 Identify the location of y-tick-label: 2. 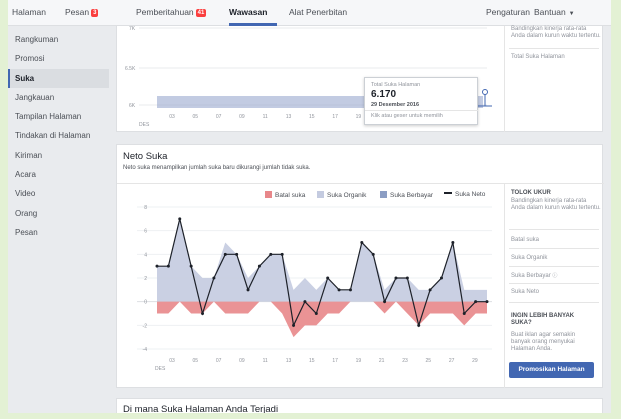
(145, 279).